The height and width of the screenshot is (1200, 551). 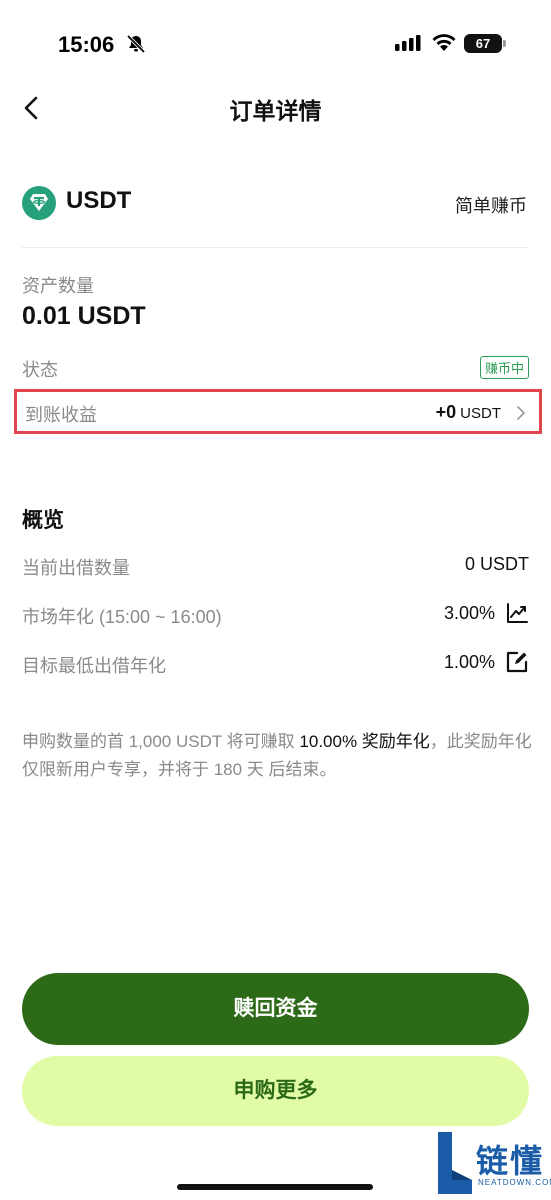 What do you see at coordinates (517, 613) in the screenshot?
I see `trend-chart-icon` at bounding box center [517, 613].